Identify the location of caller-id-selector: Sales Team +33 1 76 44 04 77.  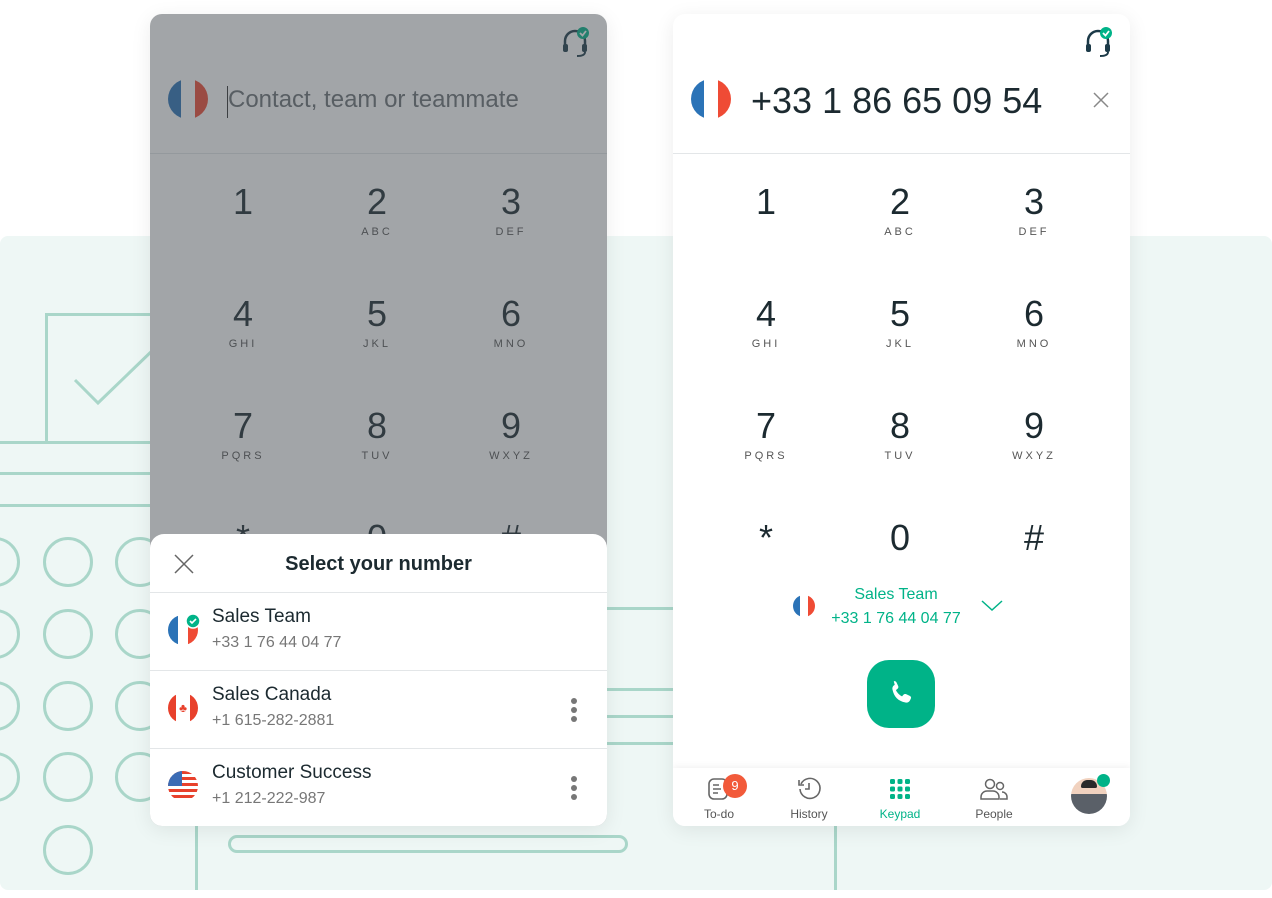
(903, 609).